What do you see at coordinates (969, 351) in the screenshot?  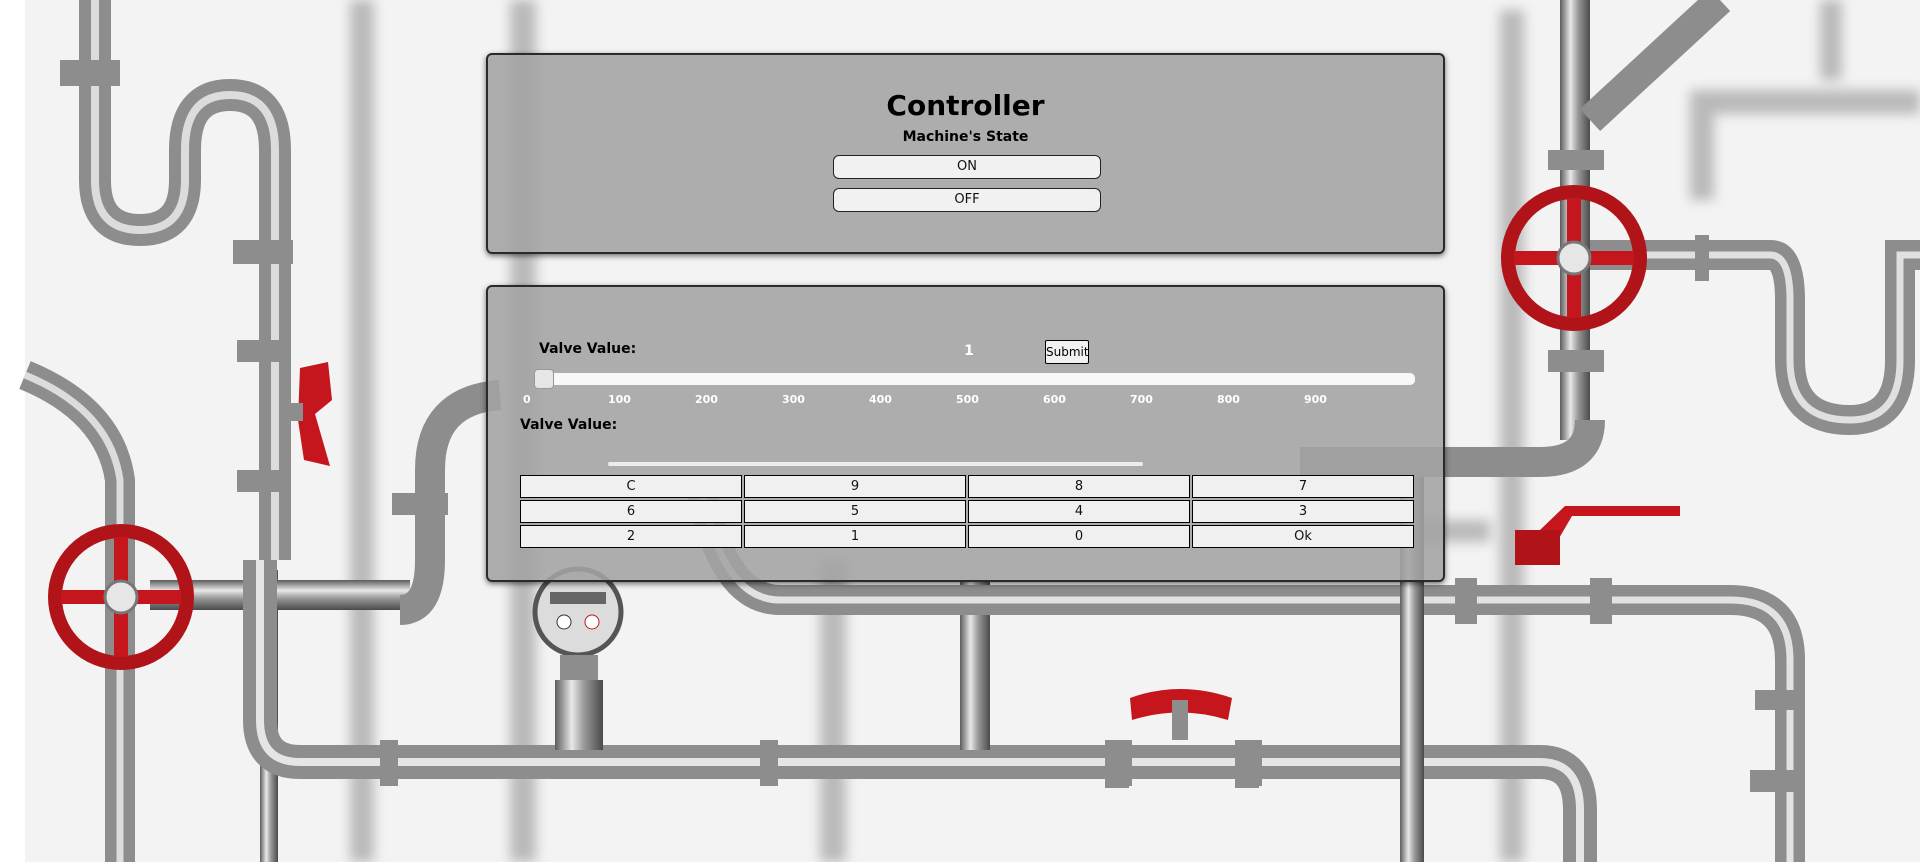 I see `valve-value-readout: 1` at bounding box center [969, 351].